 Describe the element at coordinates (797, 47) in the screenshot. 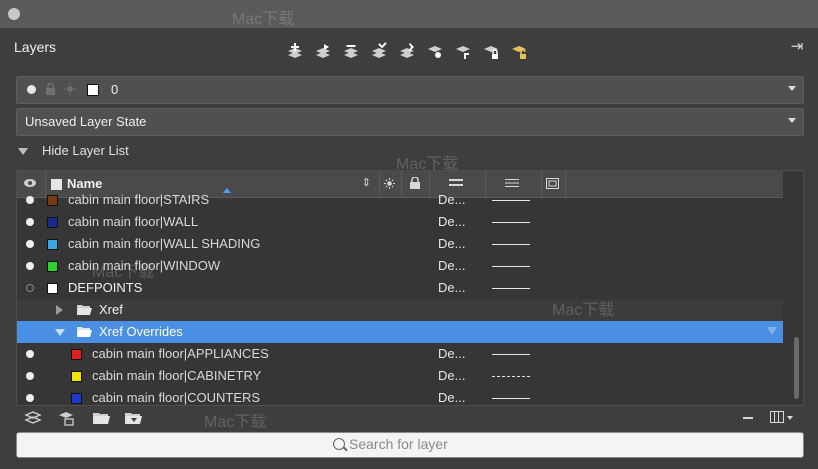

I see `panel-collapse-icon: ⇥` at that location.